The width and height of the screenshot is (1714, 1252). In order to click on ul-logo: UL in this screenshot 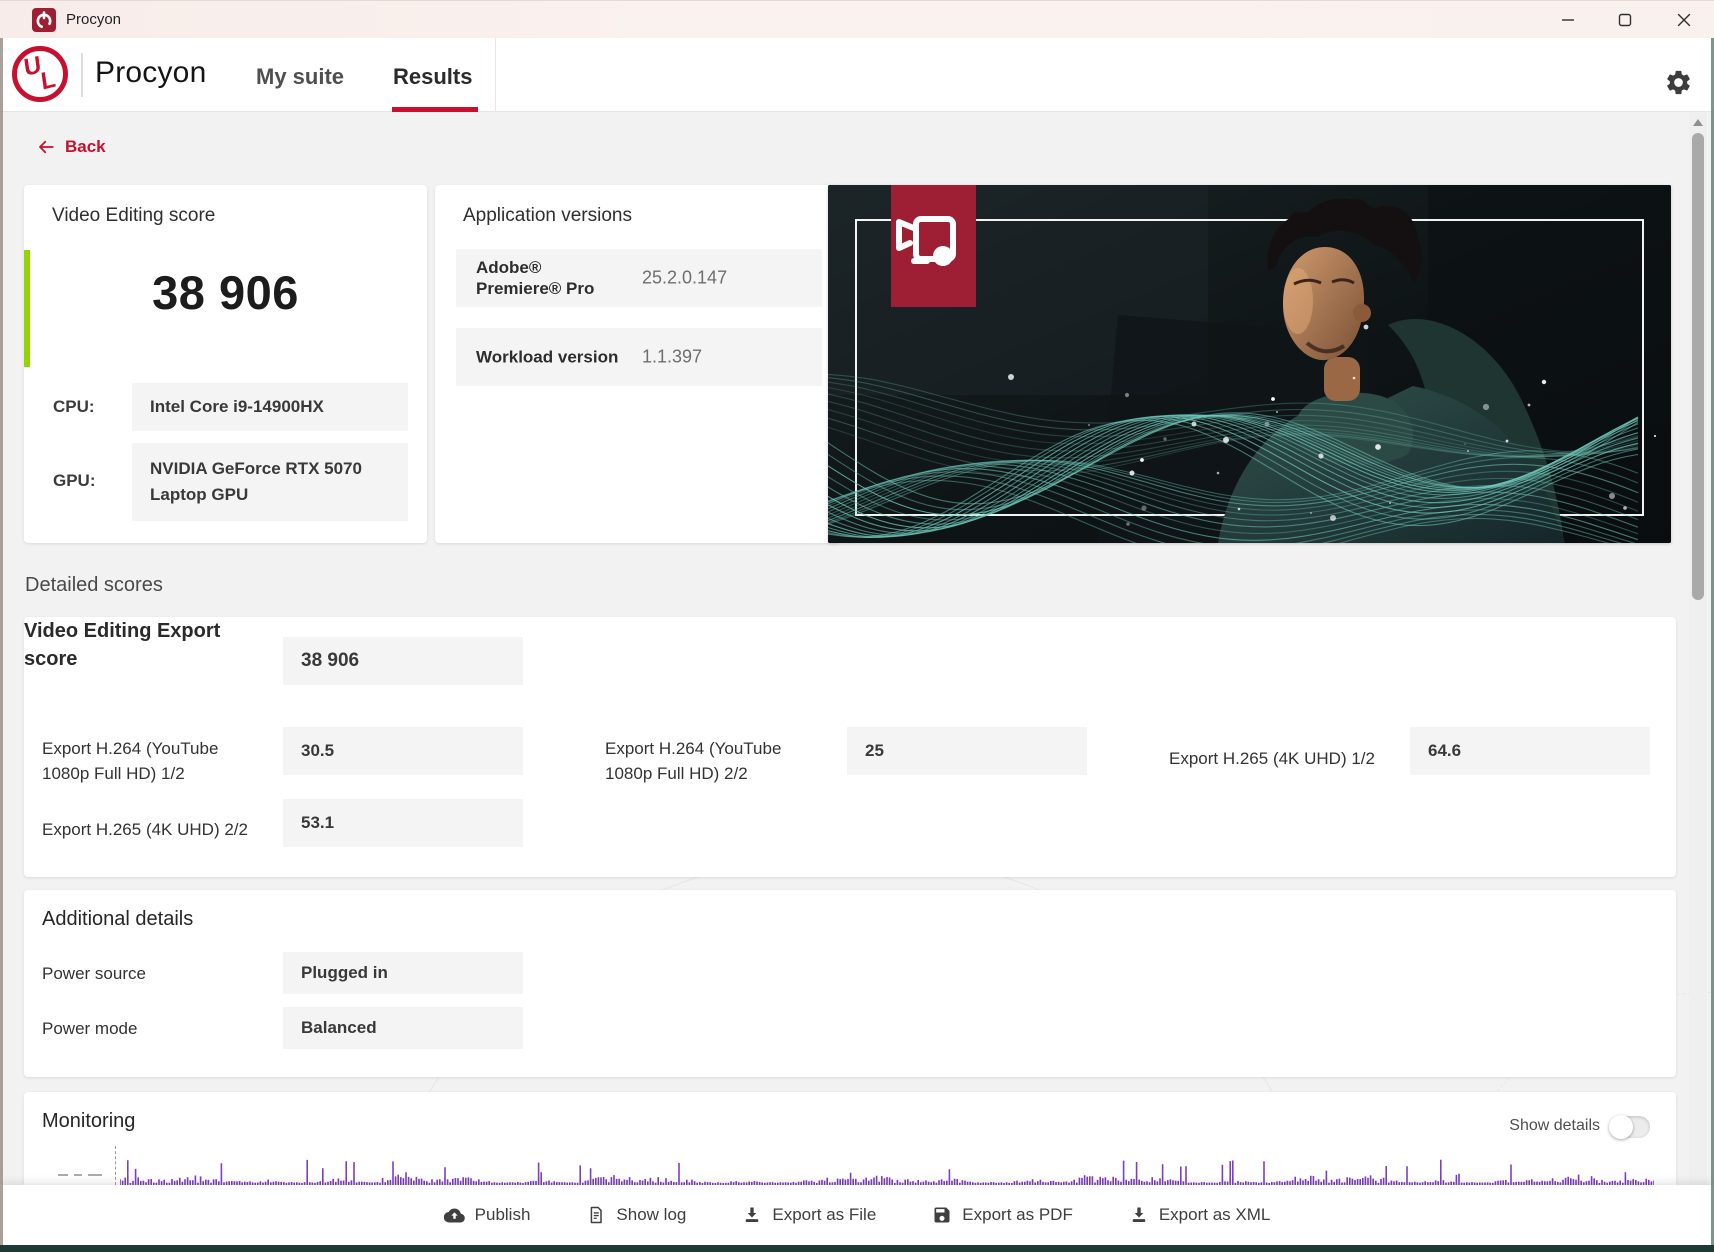, I will do `click(40, 74)`.